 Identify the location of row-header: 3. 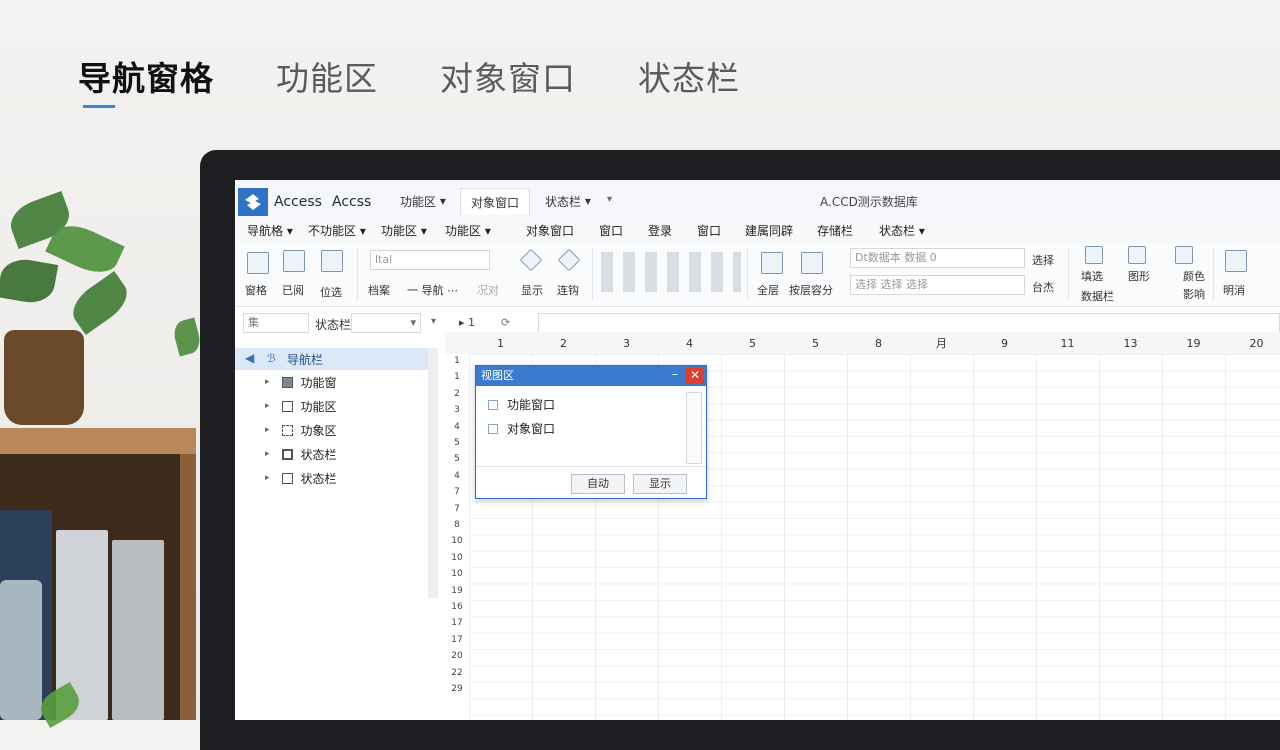
(457, 410).